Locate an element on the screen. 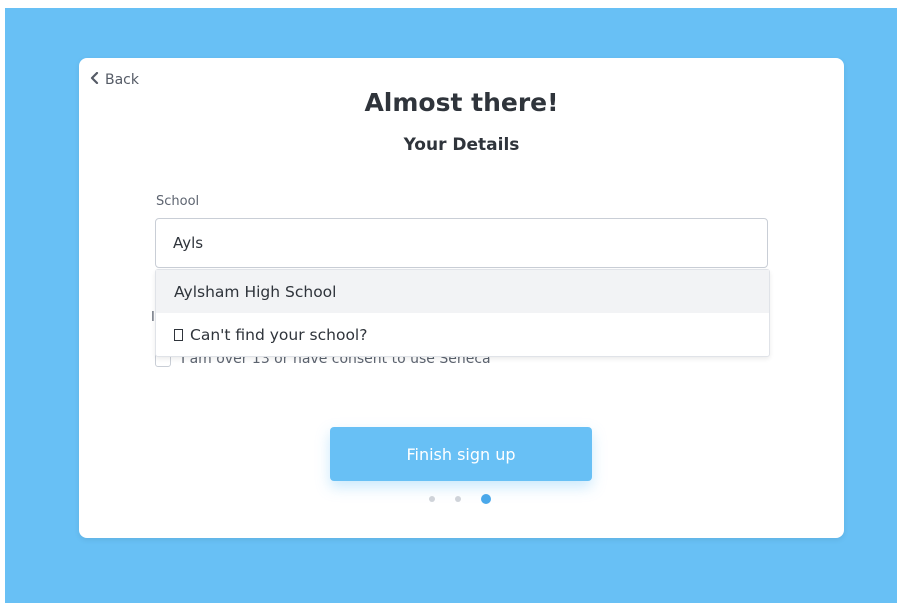 This screenshot has height=603, width=897. progress-dots is located at coordinates (460, 499).